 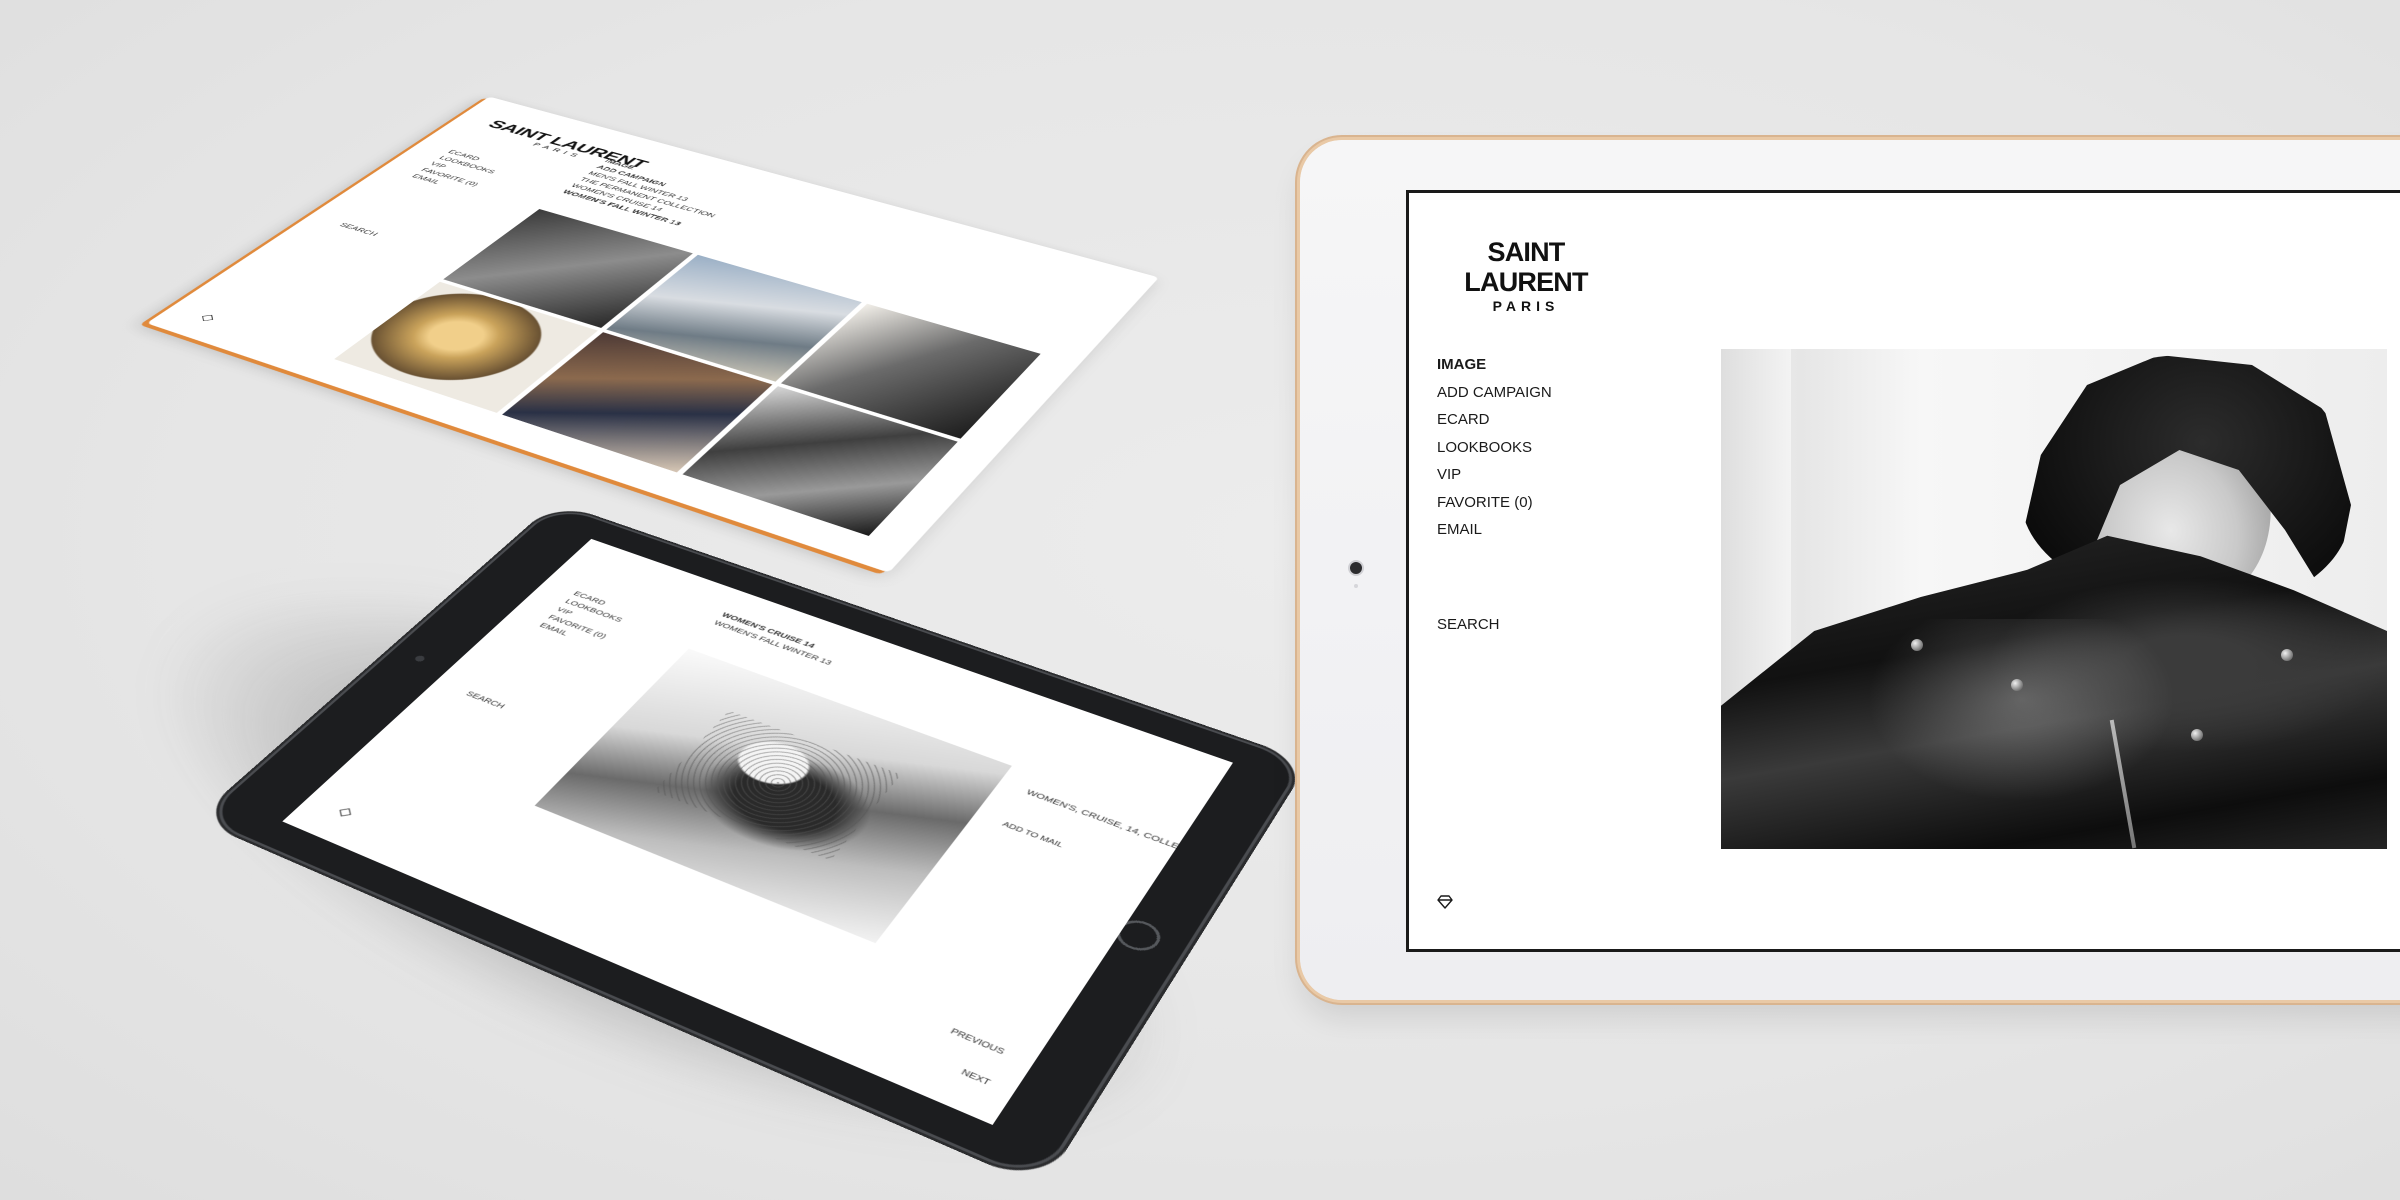 I want to click on nav-item-ecard: ECARD, so click(x=1494, y=420).